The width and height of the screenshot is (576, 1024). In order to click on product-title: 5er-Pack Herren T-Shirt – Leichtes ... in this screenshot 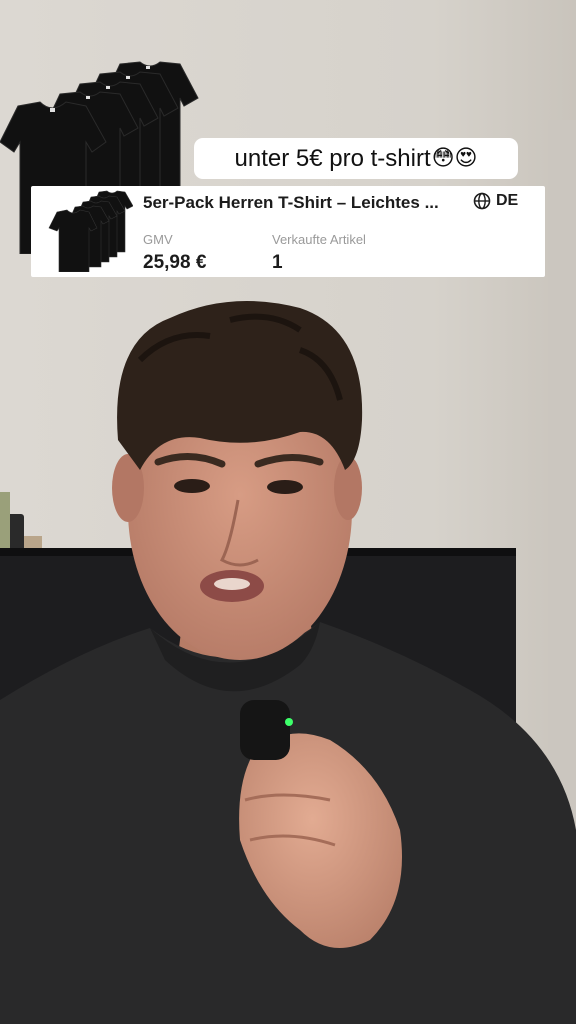, I will do `click(291, 202)`.